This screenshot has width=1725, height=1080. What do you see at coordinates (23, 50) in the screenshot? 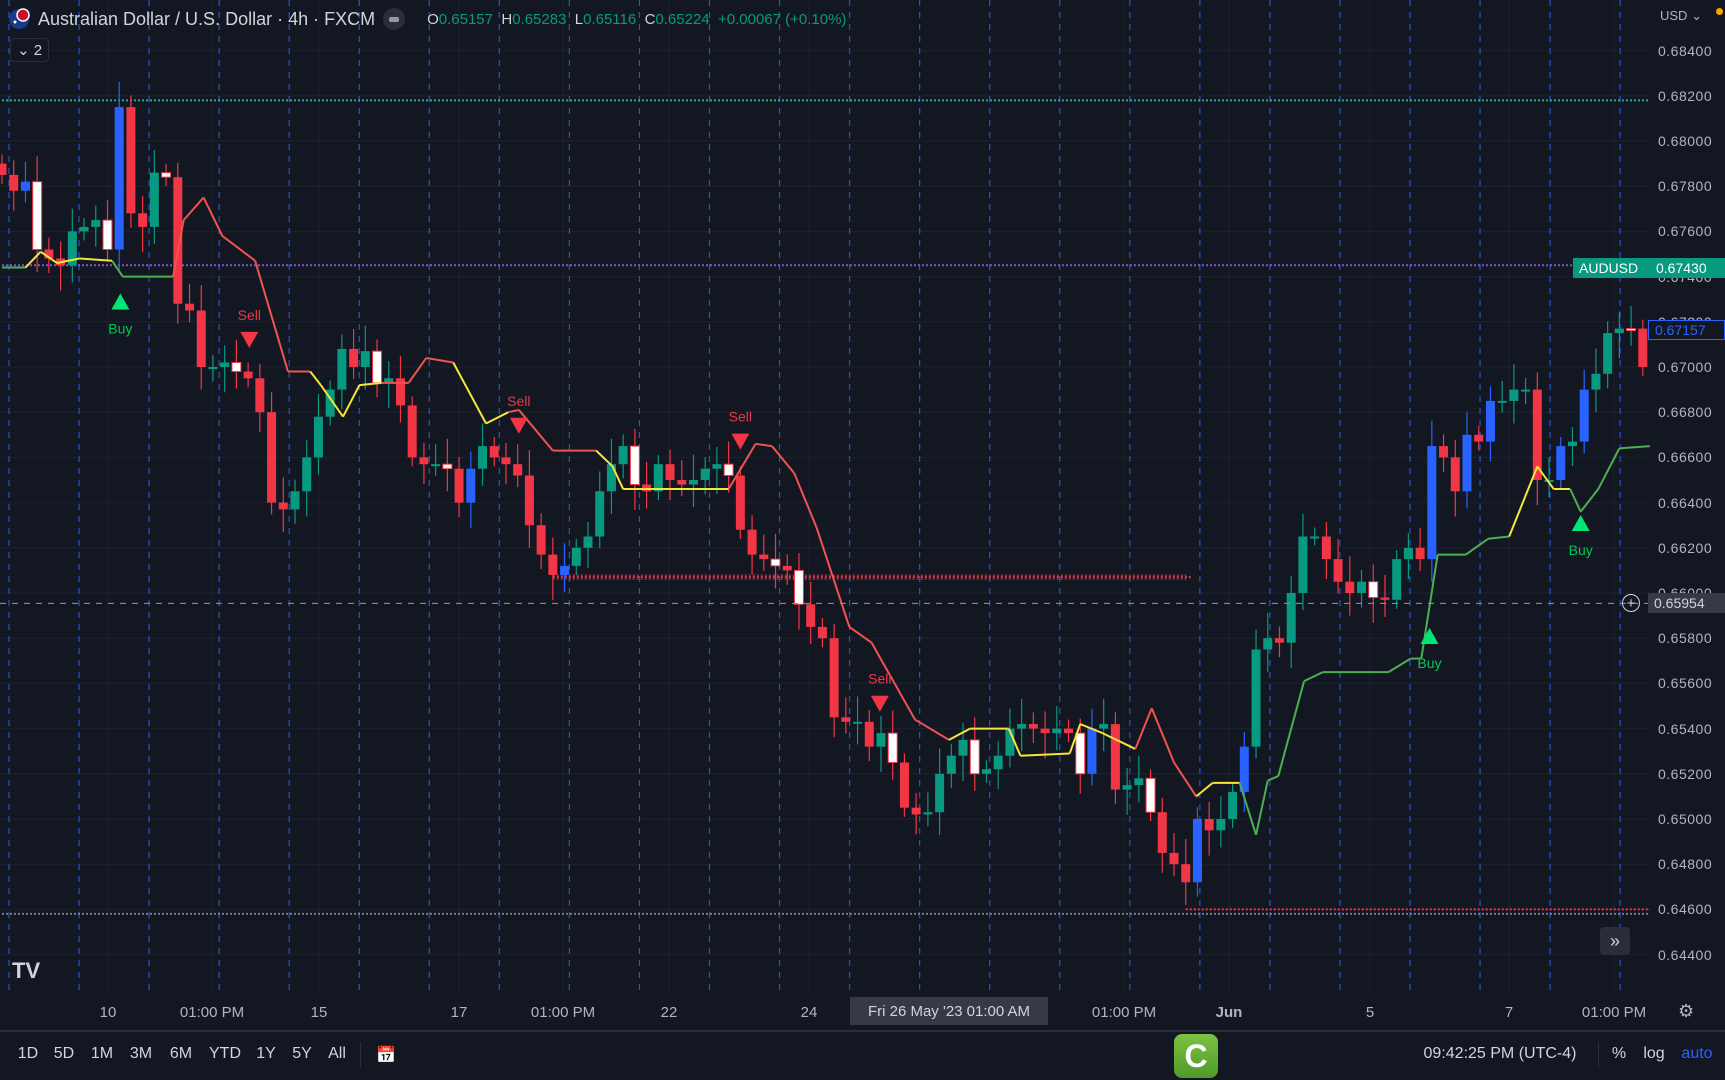
I see `chevron-down-icon: ⌄` at bounding box center [23, 50].